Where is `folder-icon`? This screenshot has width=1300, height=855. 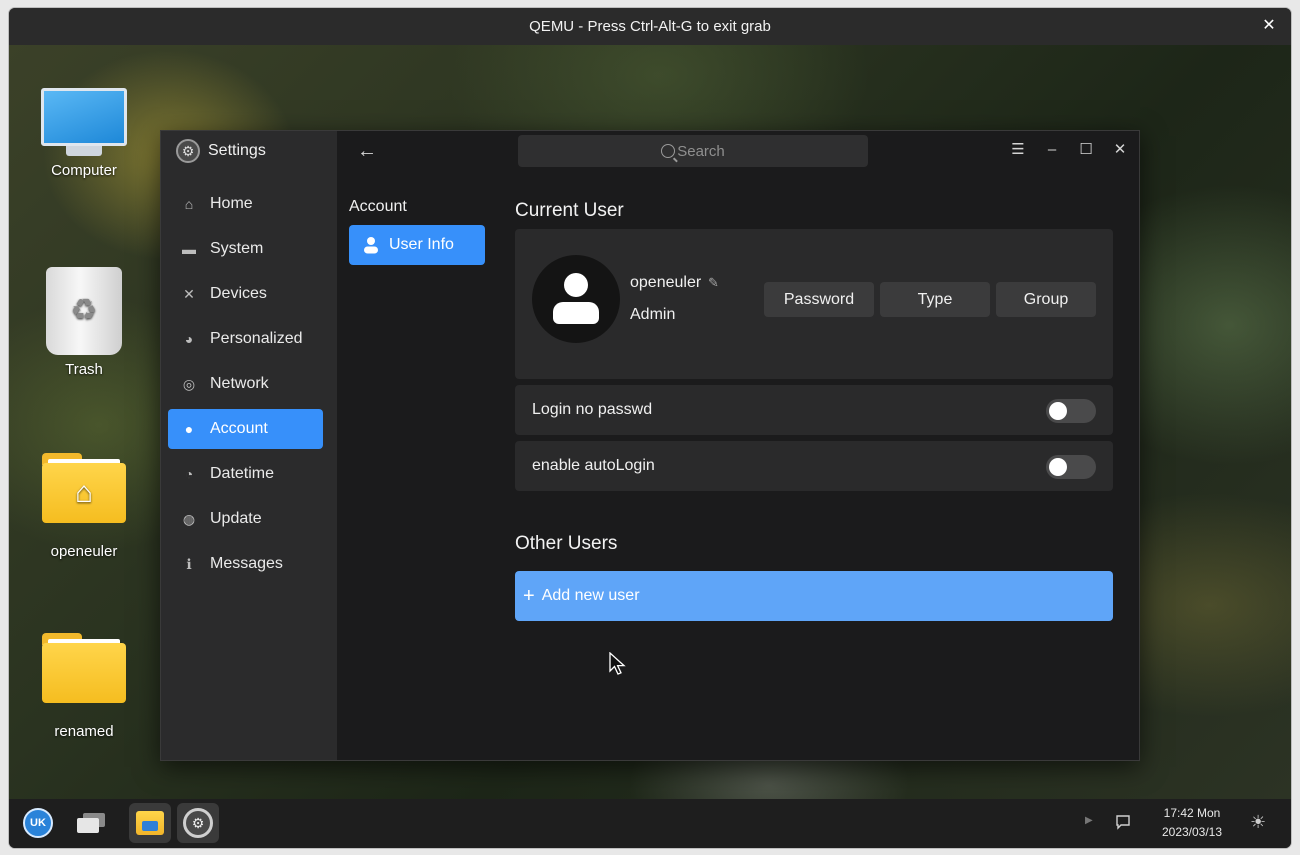
folder-icon is located at coordinates (84, 668).